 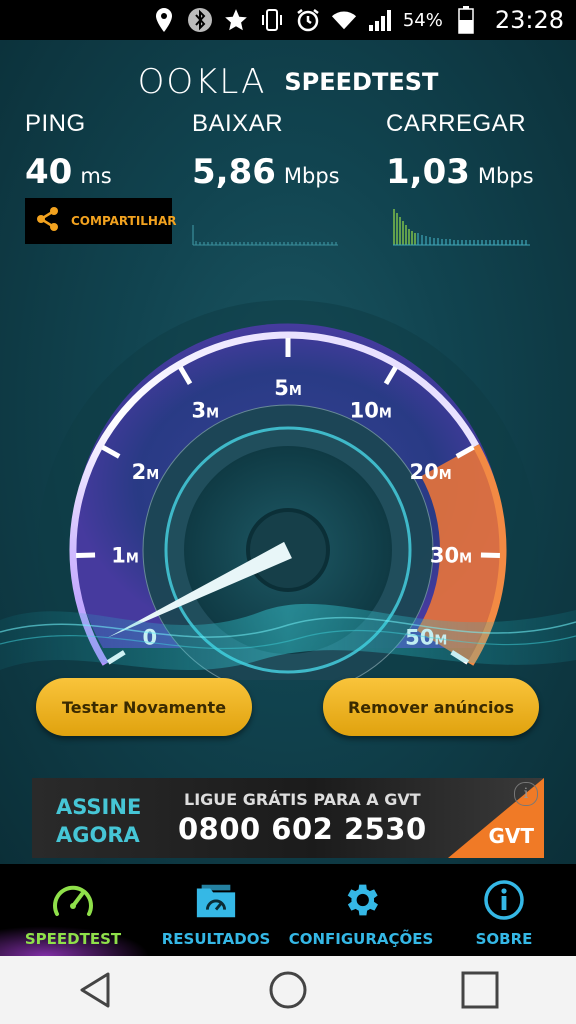 I want to click on clock: 23:28, so click(x=529, y=20).